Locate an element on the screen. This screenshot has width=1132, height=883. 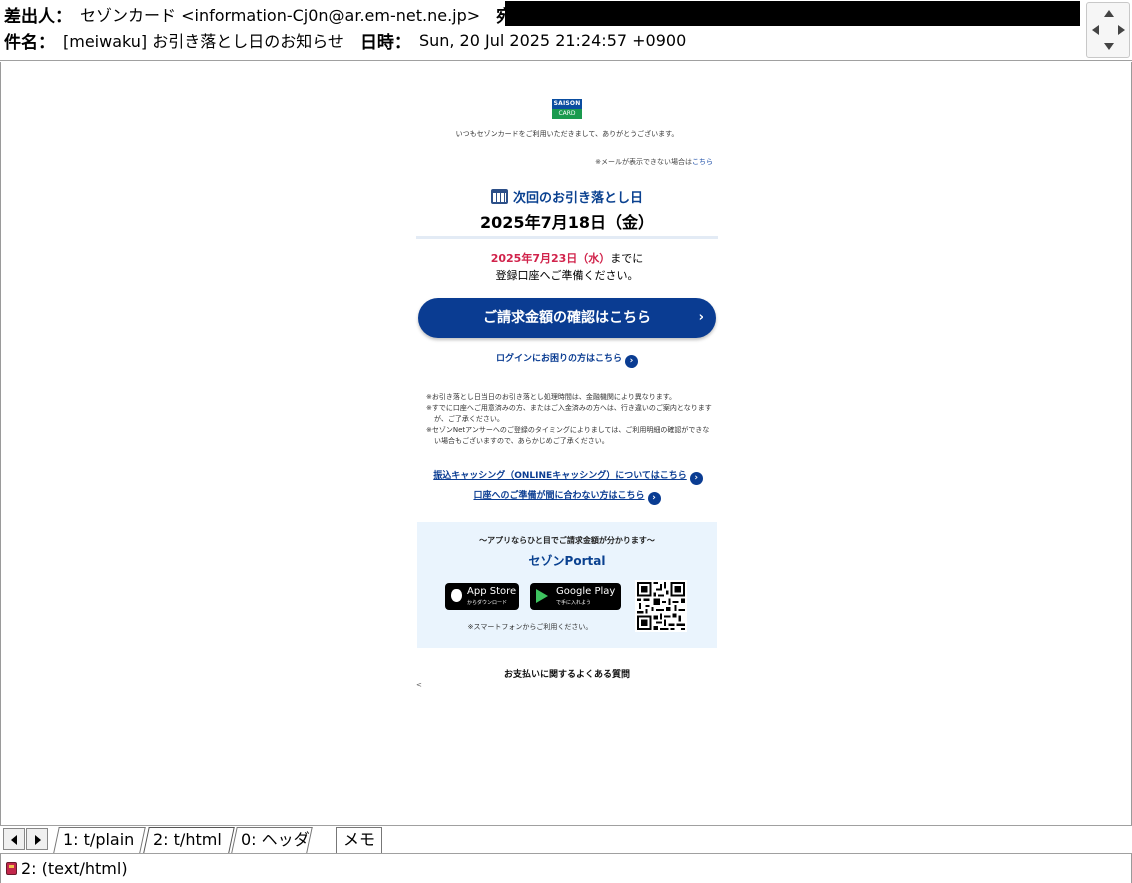
divider is located at coordinates (567, 237).